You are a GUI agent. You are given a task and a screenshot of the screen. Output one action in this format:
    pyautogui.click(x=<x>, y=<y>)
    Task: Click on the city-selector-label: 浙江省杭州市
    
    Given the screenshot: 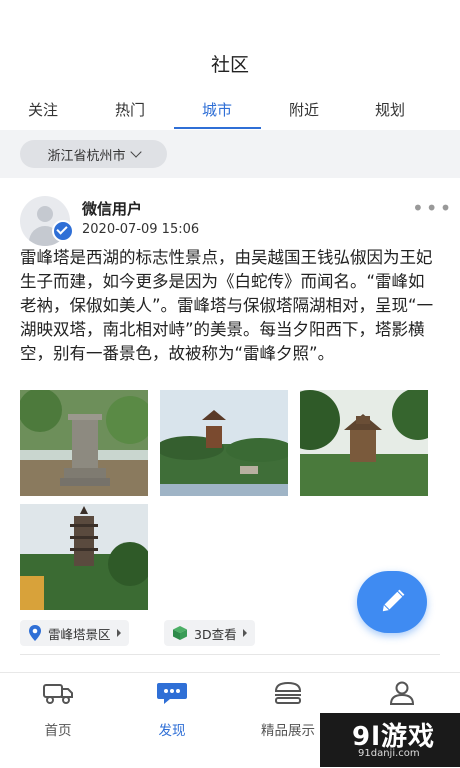 What is the action you would take?
    pyautogui.click(x=86, y=156)
    